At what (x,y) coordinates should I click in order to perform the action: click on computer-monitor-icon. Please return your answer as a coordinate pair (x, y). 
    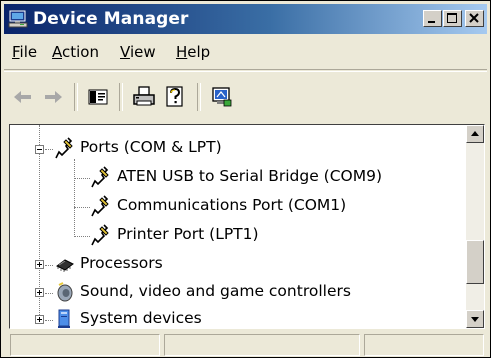
    Looking at the image, I should click on (18, 19).